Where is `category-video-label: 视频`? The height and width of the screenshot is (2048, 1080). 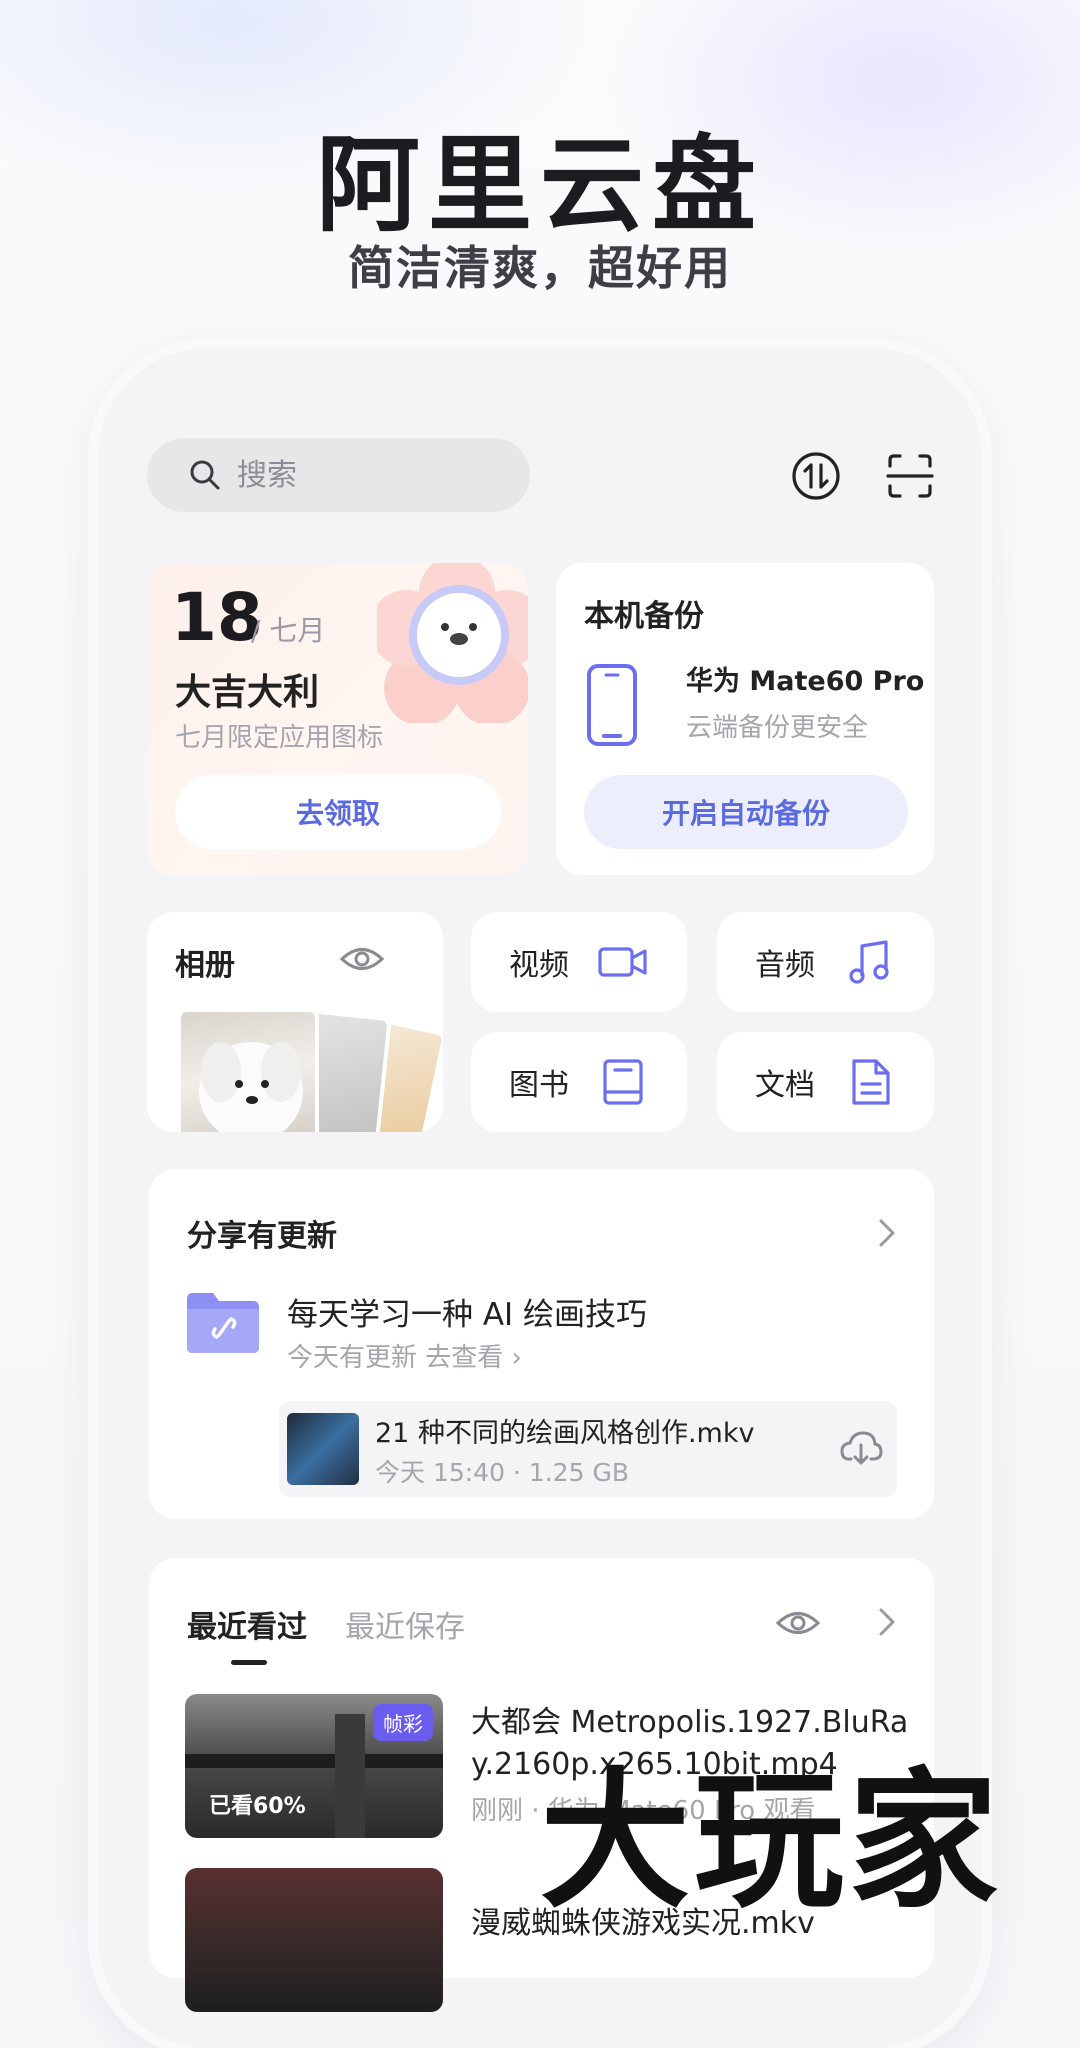 category-video-label: 视频 is located at coordinates (539, 965).